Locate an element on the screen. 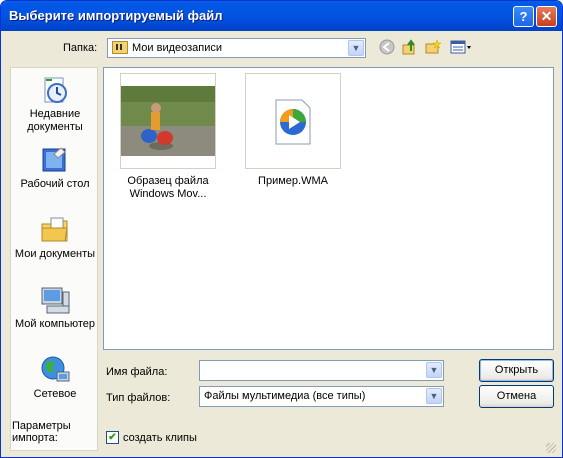  place-network: Сетевое is located at coordinates (54, 377).